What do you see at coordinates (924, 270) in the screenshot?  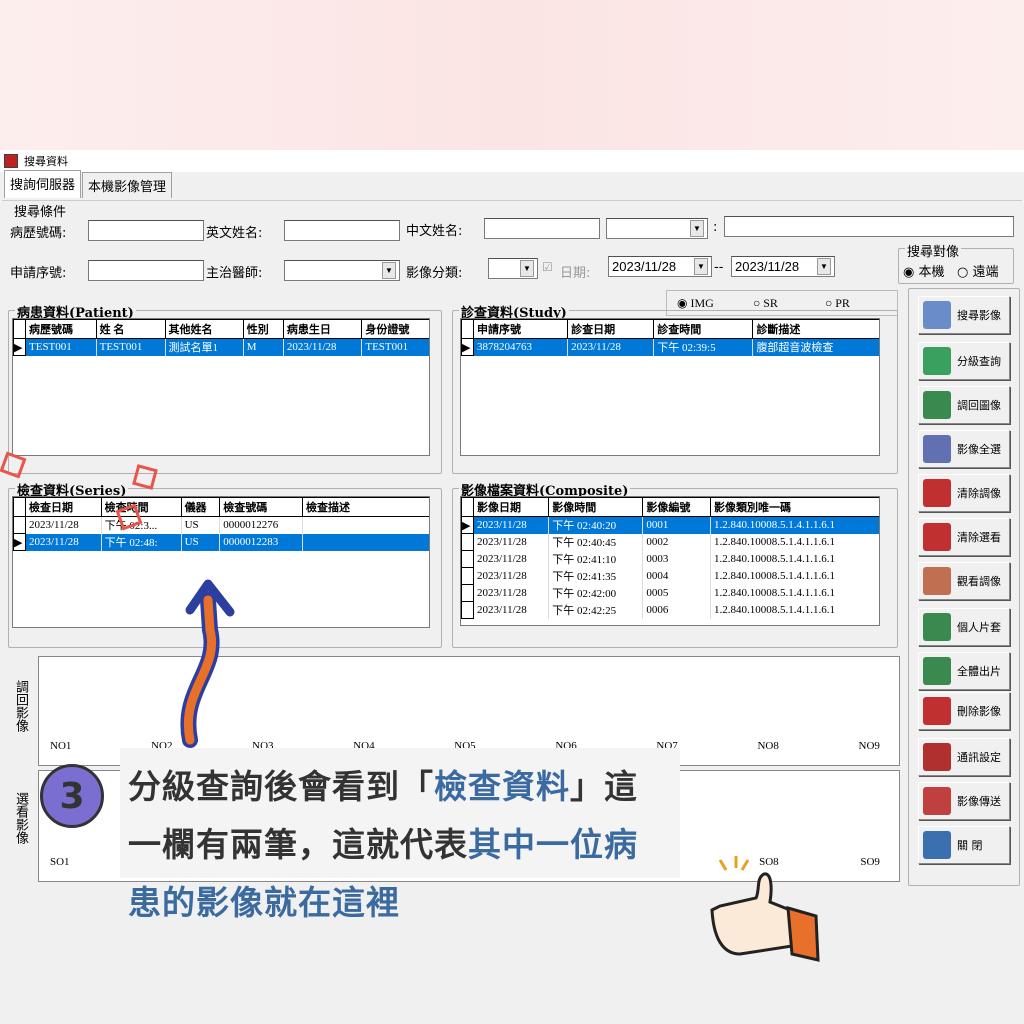 I see `target-local-radio: ◉ 本機` at bounding box center [924, 270].